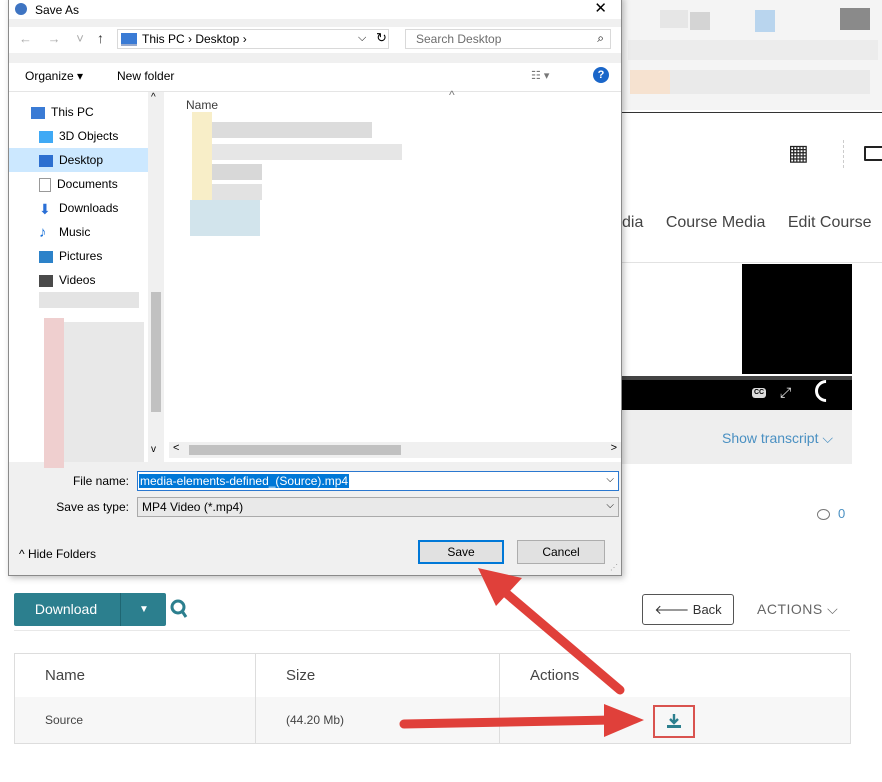 This screenshot has width=882, height=782. What do you see at coordinates (452, 95) in the screenshot?
I see `sort-ascending-icon: ^` at bounding box center [452, 95].